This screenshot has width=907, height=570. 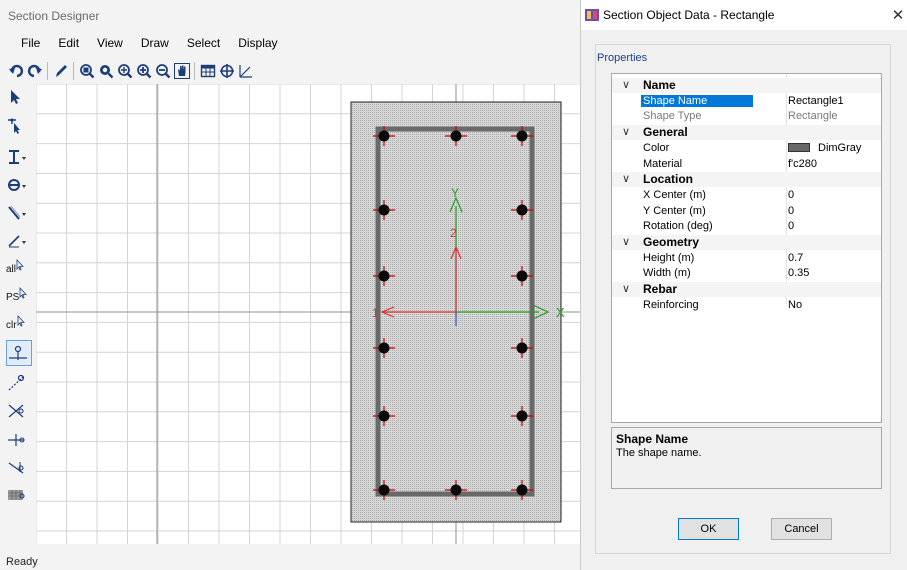 What do you see at coordinates (746, 290) in the screenshot?
I see `property-category: ∨ Rebar` at bounding box center [746, 290].